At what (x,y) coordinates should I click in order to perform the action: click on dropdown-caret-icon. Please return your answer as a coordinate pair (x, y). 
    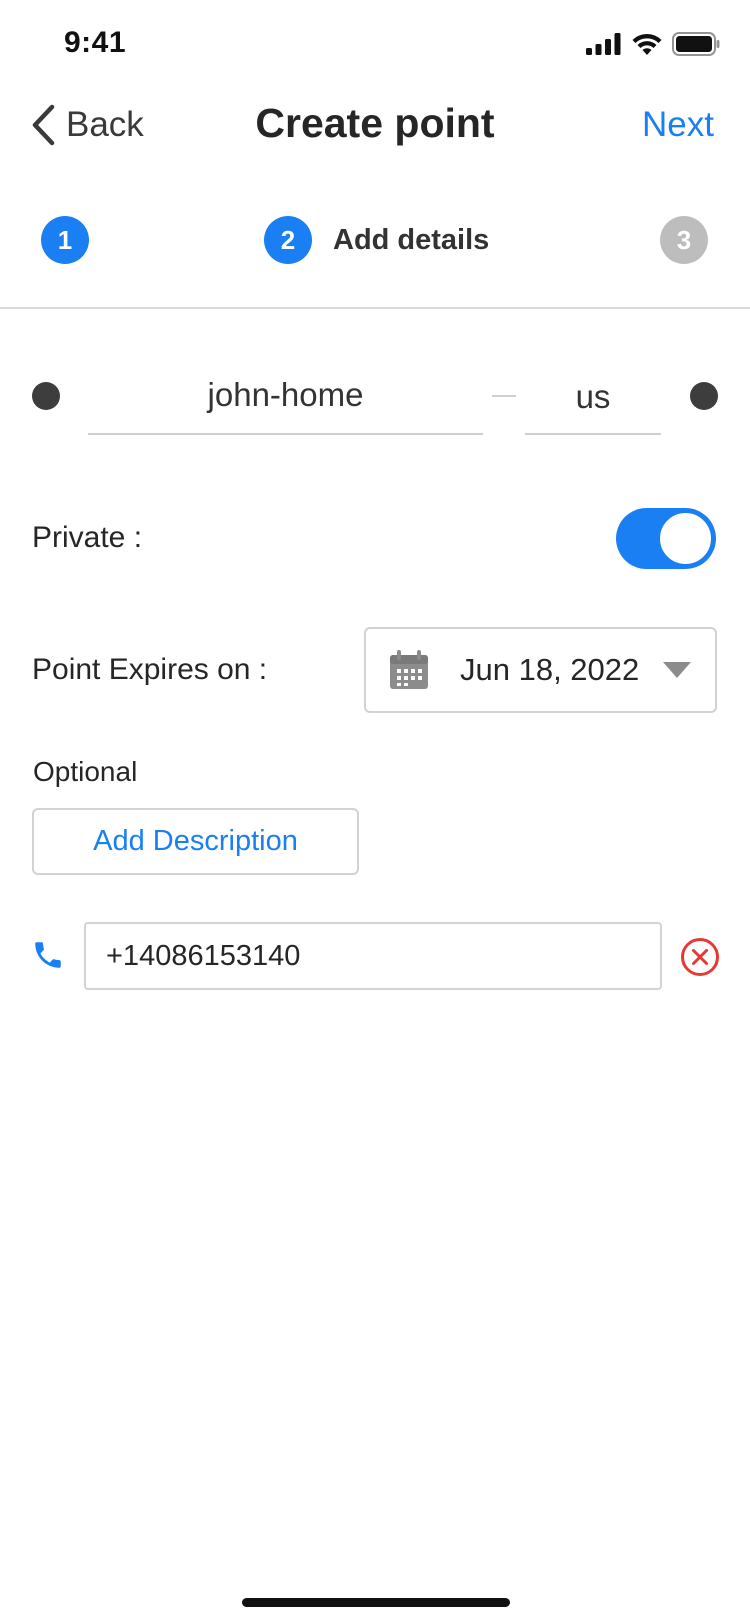
    Looking at the image, I should click on (677, 670).